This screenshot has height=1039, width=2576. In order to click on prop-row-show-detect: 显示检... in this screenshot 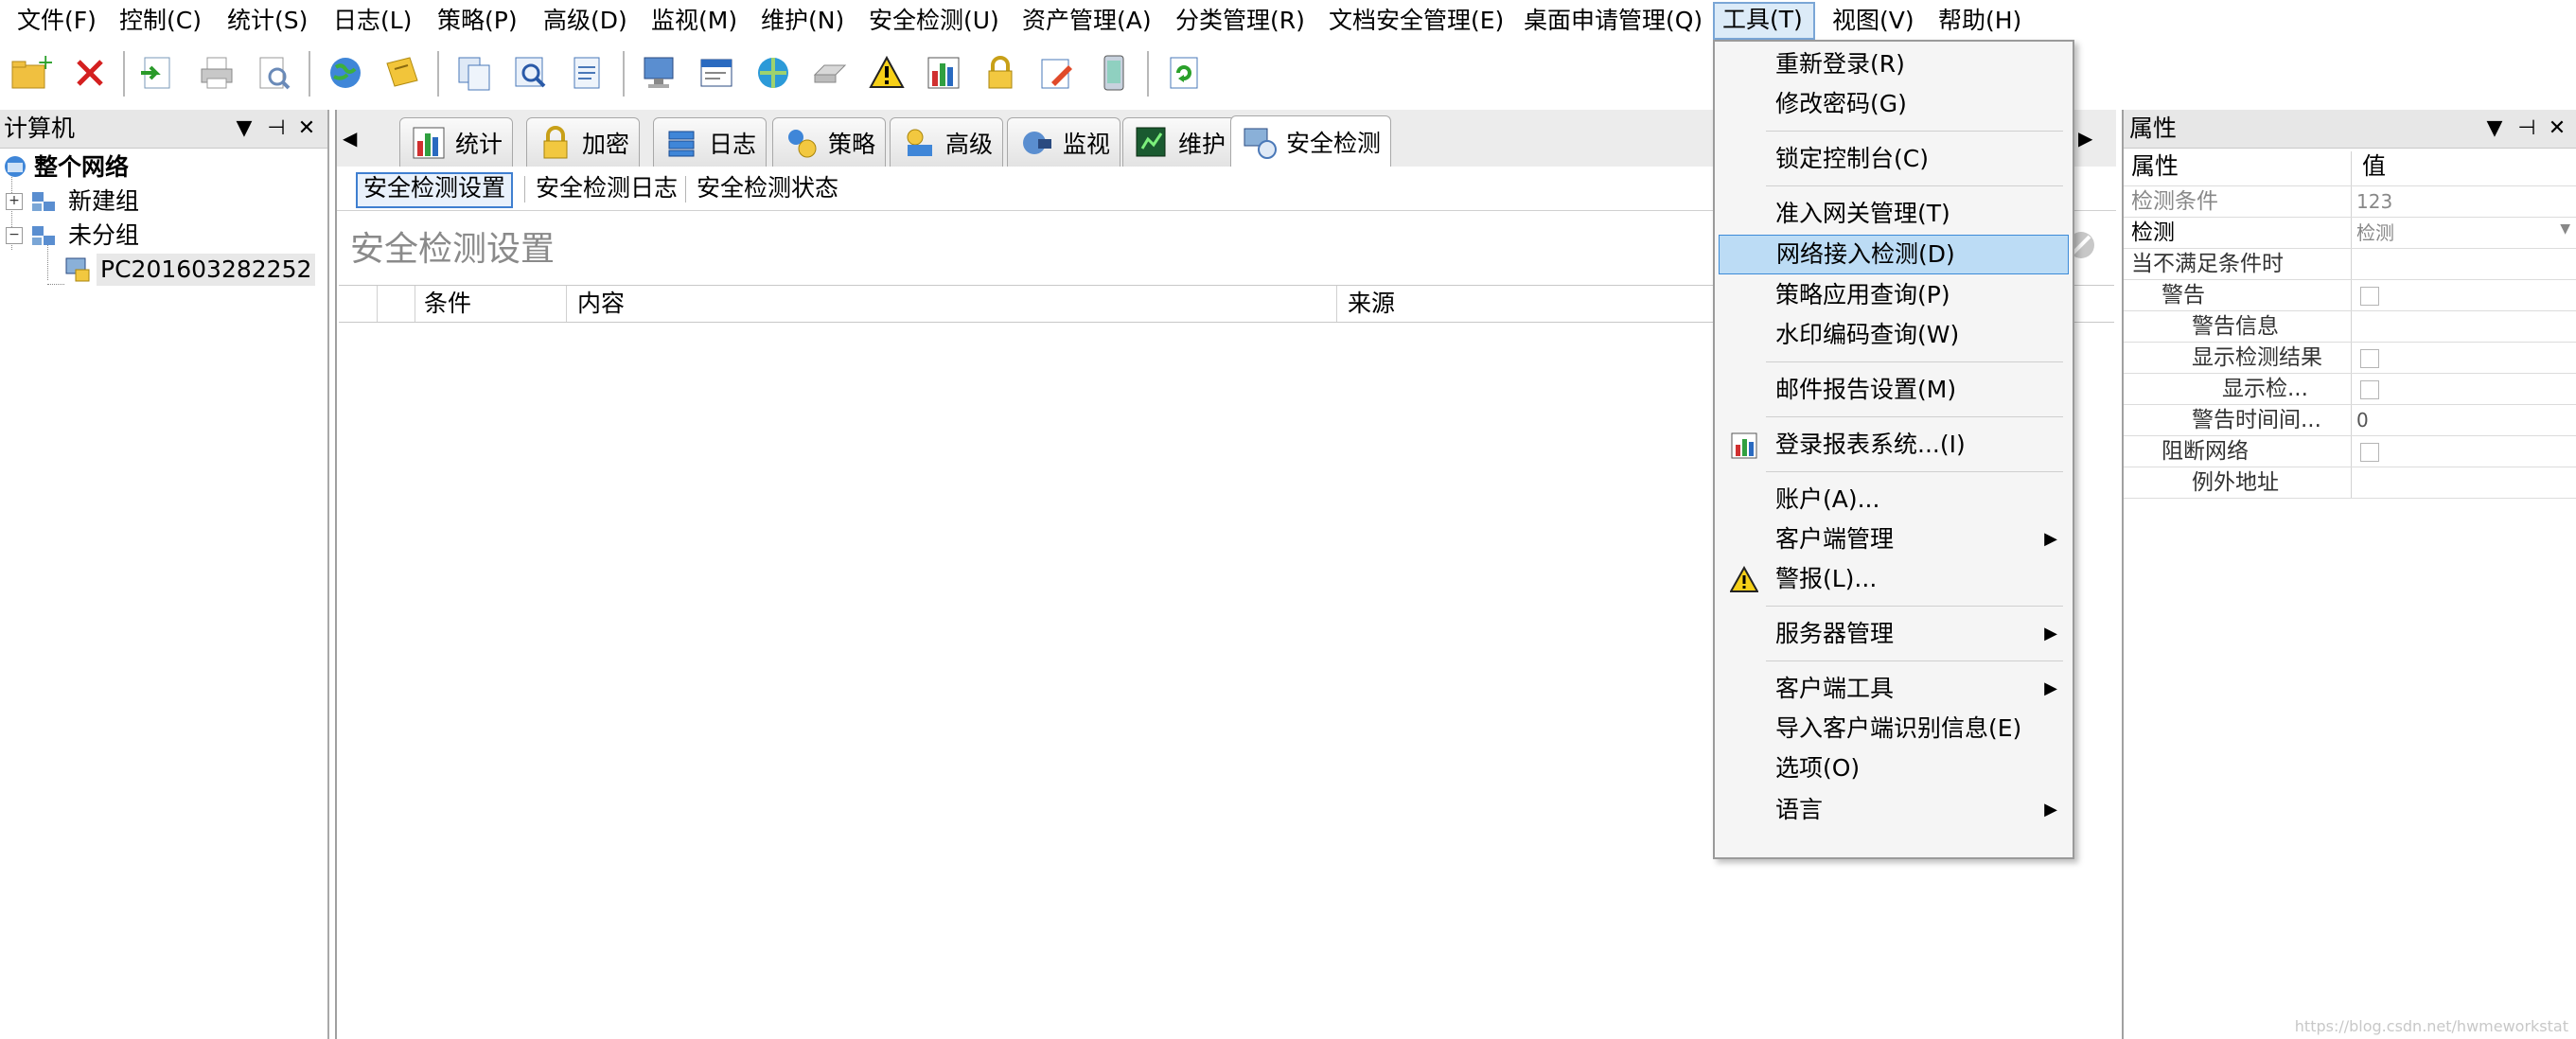, I will do `click(2350, 389)`.